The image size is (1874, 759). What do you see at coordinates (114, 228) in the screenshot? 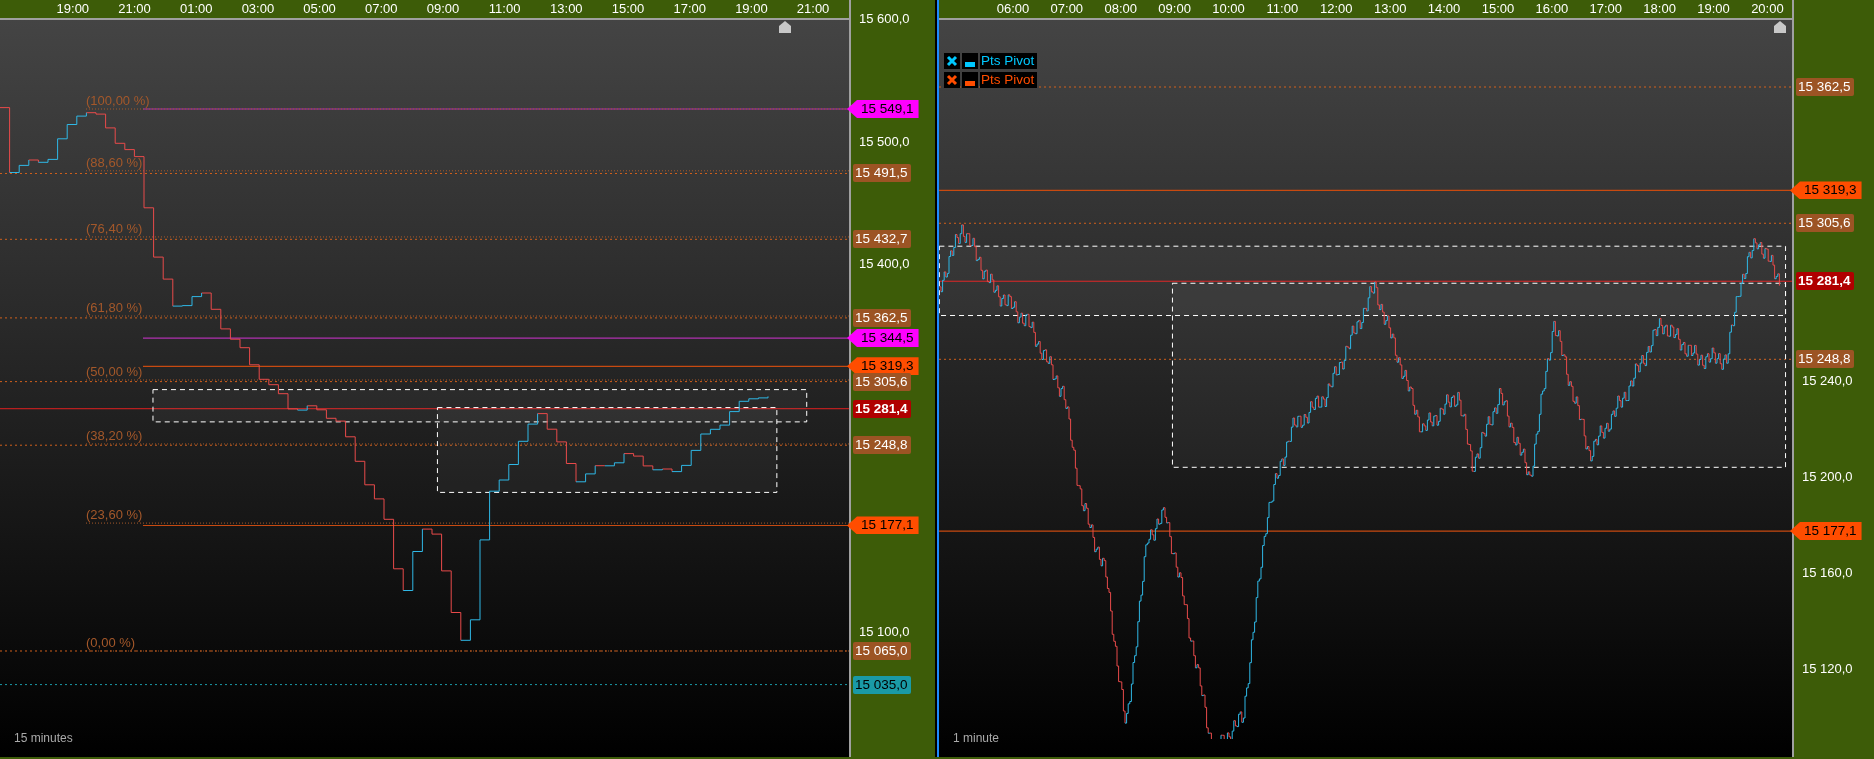
I see `fib-label: (76,40 %)` at bounding box center [114, 228].